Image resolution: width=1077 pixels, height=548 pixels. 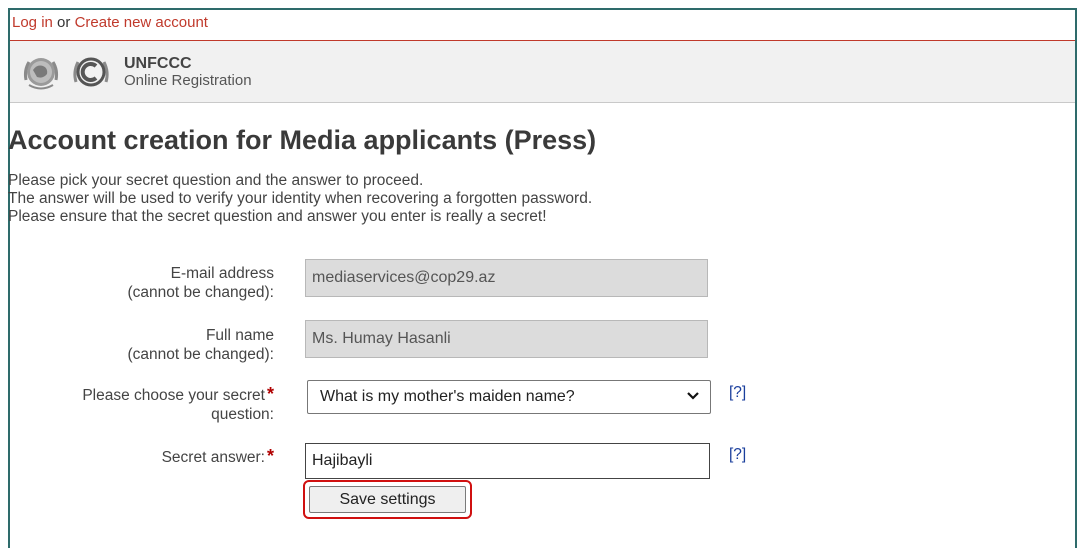 What do you see at coordinates (173, 395) in the screenshot?
I see `question-label-line1: Please choose your secret` at bounding box center [173, 395].